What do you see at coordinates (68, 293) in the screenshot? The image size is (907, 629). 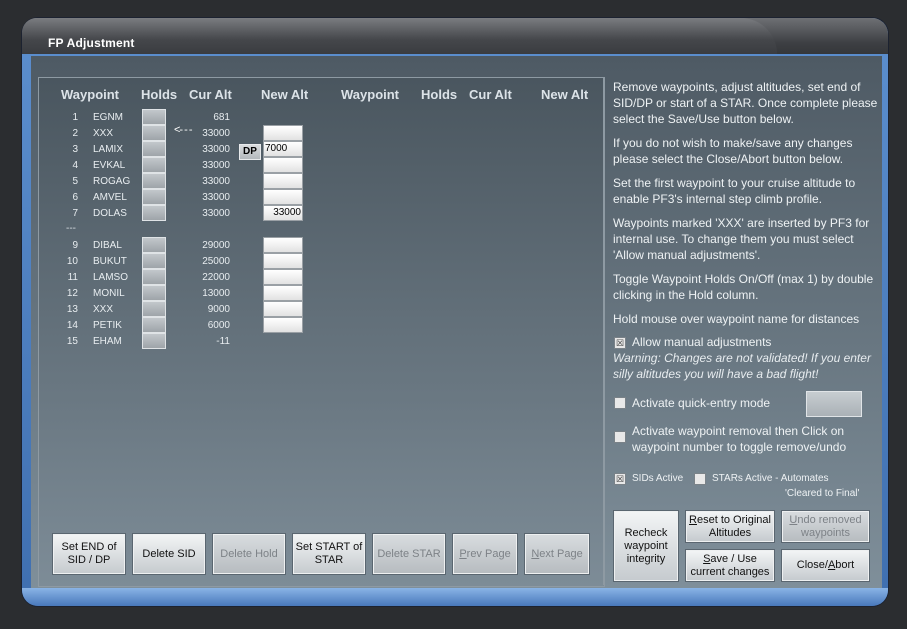 I see `waypoint-number: 12` at bounding box center [68, 293].